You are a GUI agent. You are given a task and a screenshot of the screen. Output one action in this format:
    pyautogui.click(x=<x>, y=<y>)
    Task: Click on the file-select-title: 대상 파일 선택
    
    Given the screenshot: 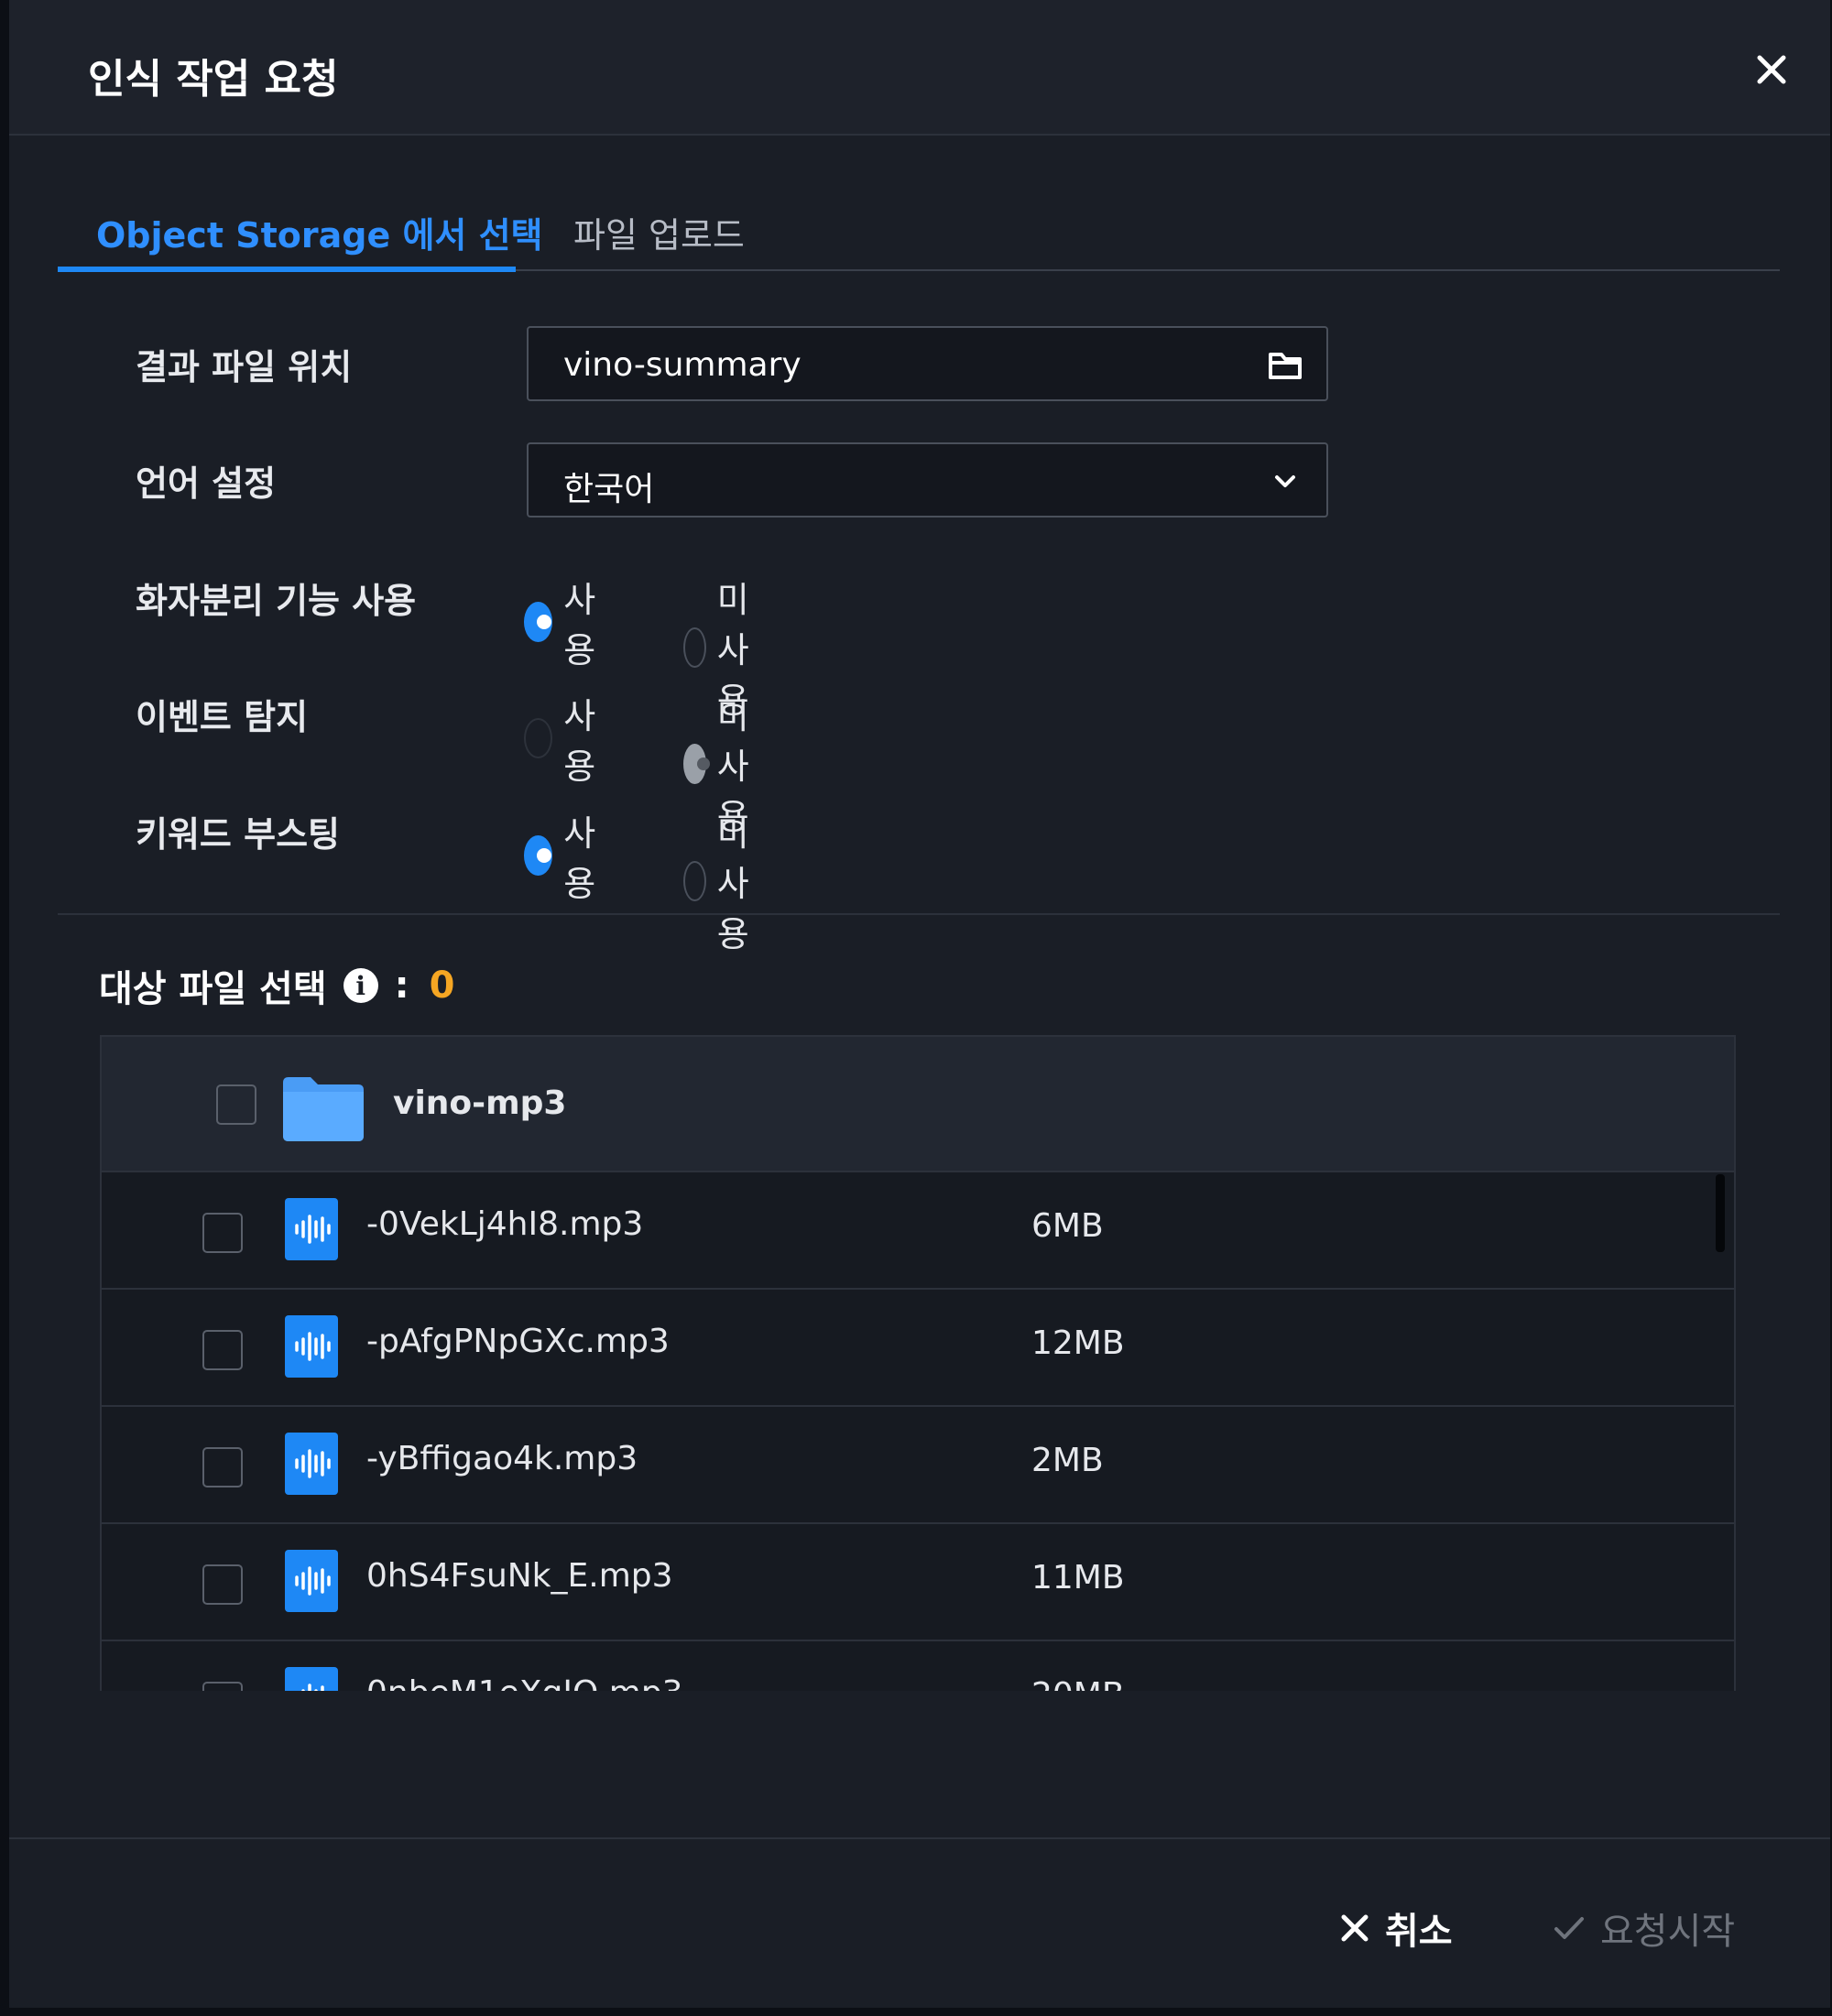 What is the action you would take?
    pyautogui.click(x=213, y=989)
    